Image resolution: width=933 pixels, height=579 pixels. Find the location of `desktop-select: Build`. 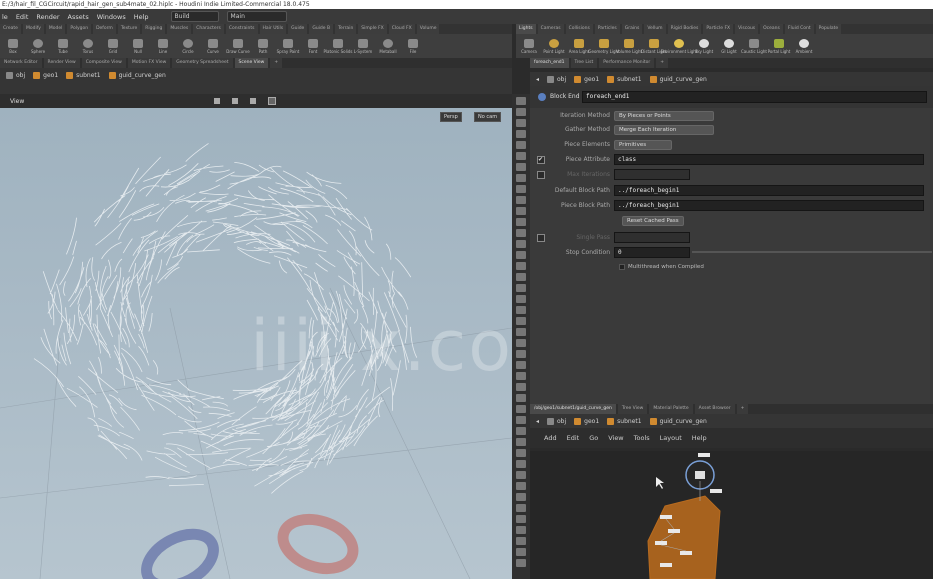

desktop-select: Build is located at coordinates (194, 16).